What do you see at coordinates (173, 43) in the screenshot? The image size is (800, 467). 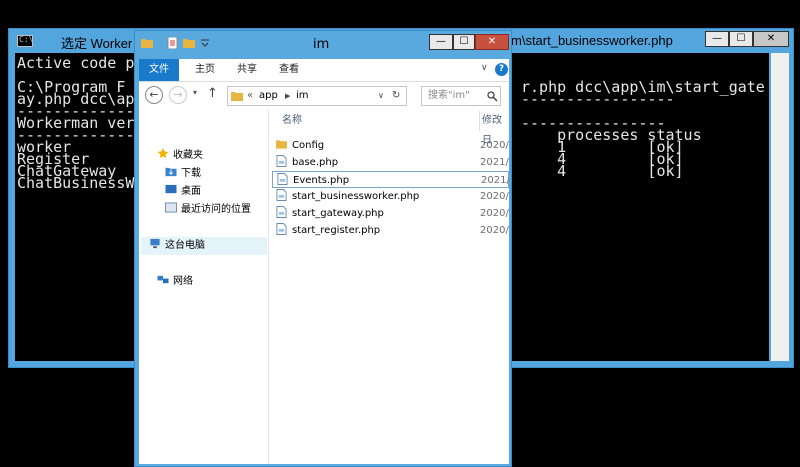 I see `properties-icon` at bounding box center [173, 43].